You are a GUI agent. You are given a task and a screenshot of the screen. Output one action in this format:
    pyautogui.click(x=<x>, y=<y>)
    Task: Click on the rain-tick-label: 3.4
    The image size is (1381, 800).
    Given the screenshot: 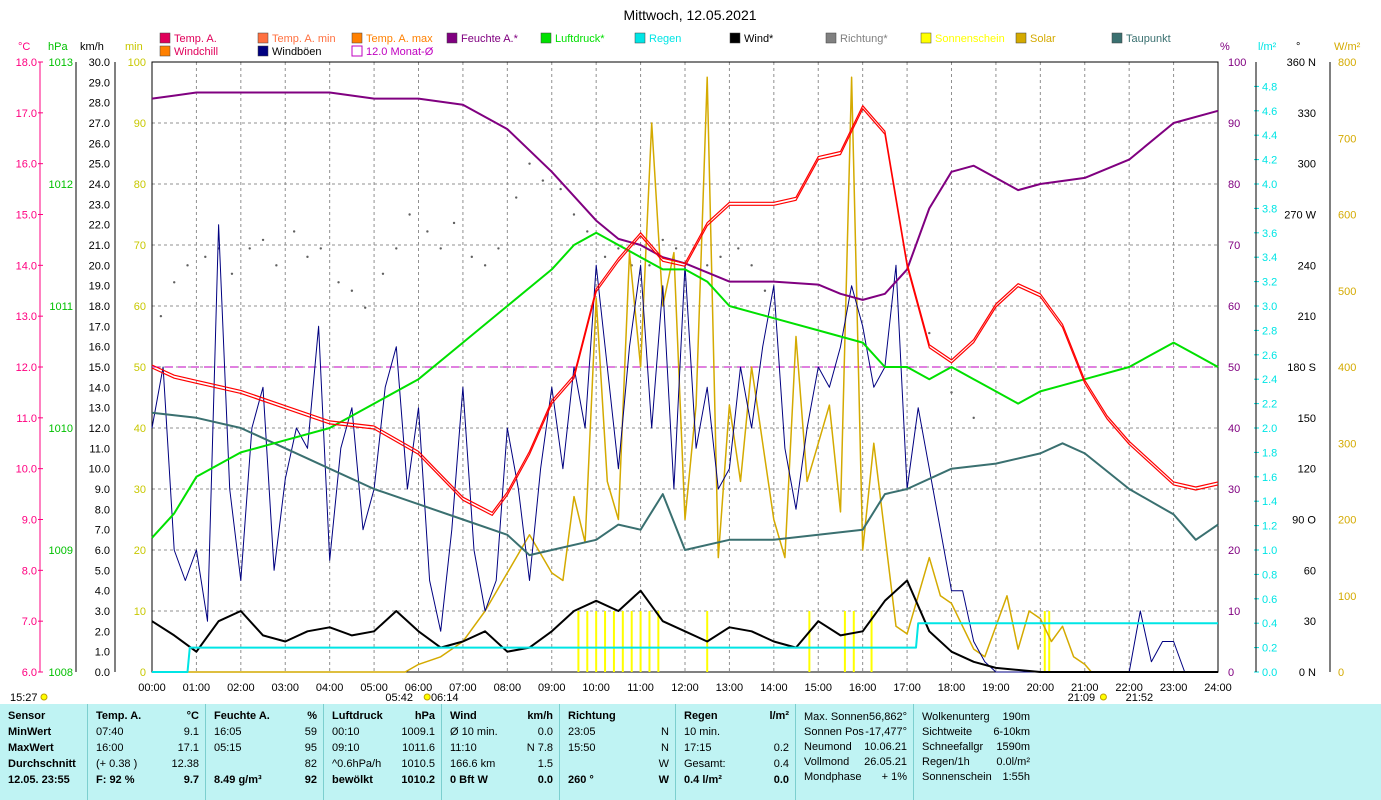 What is the action you would take?
    pyautogui.click(x=1269, y=258)
    